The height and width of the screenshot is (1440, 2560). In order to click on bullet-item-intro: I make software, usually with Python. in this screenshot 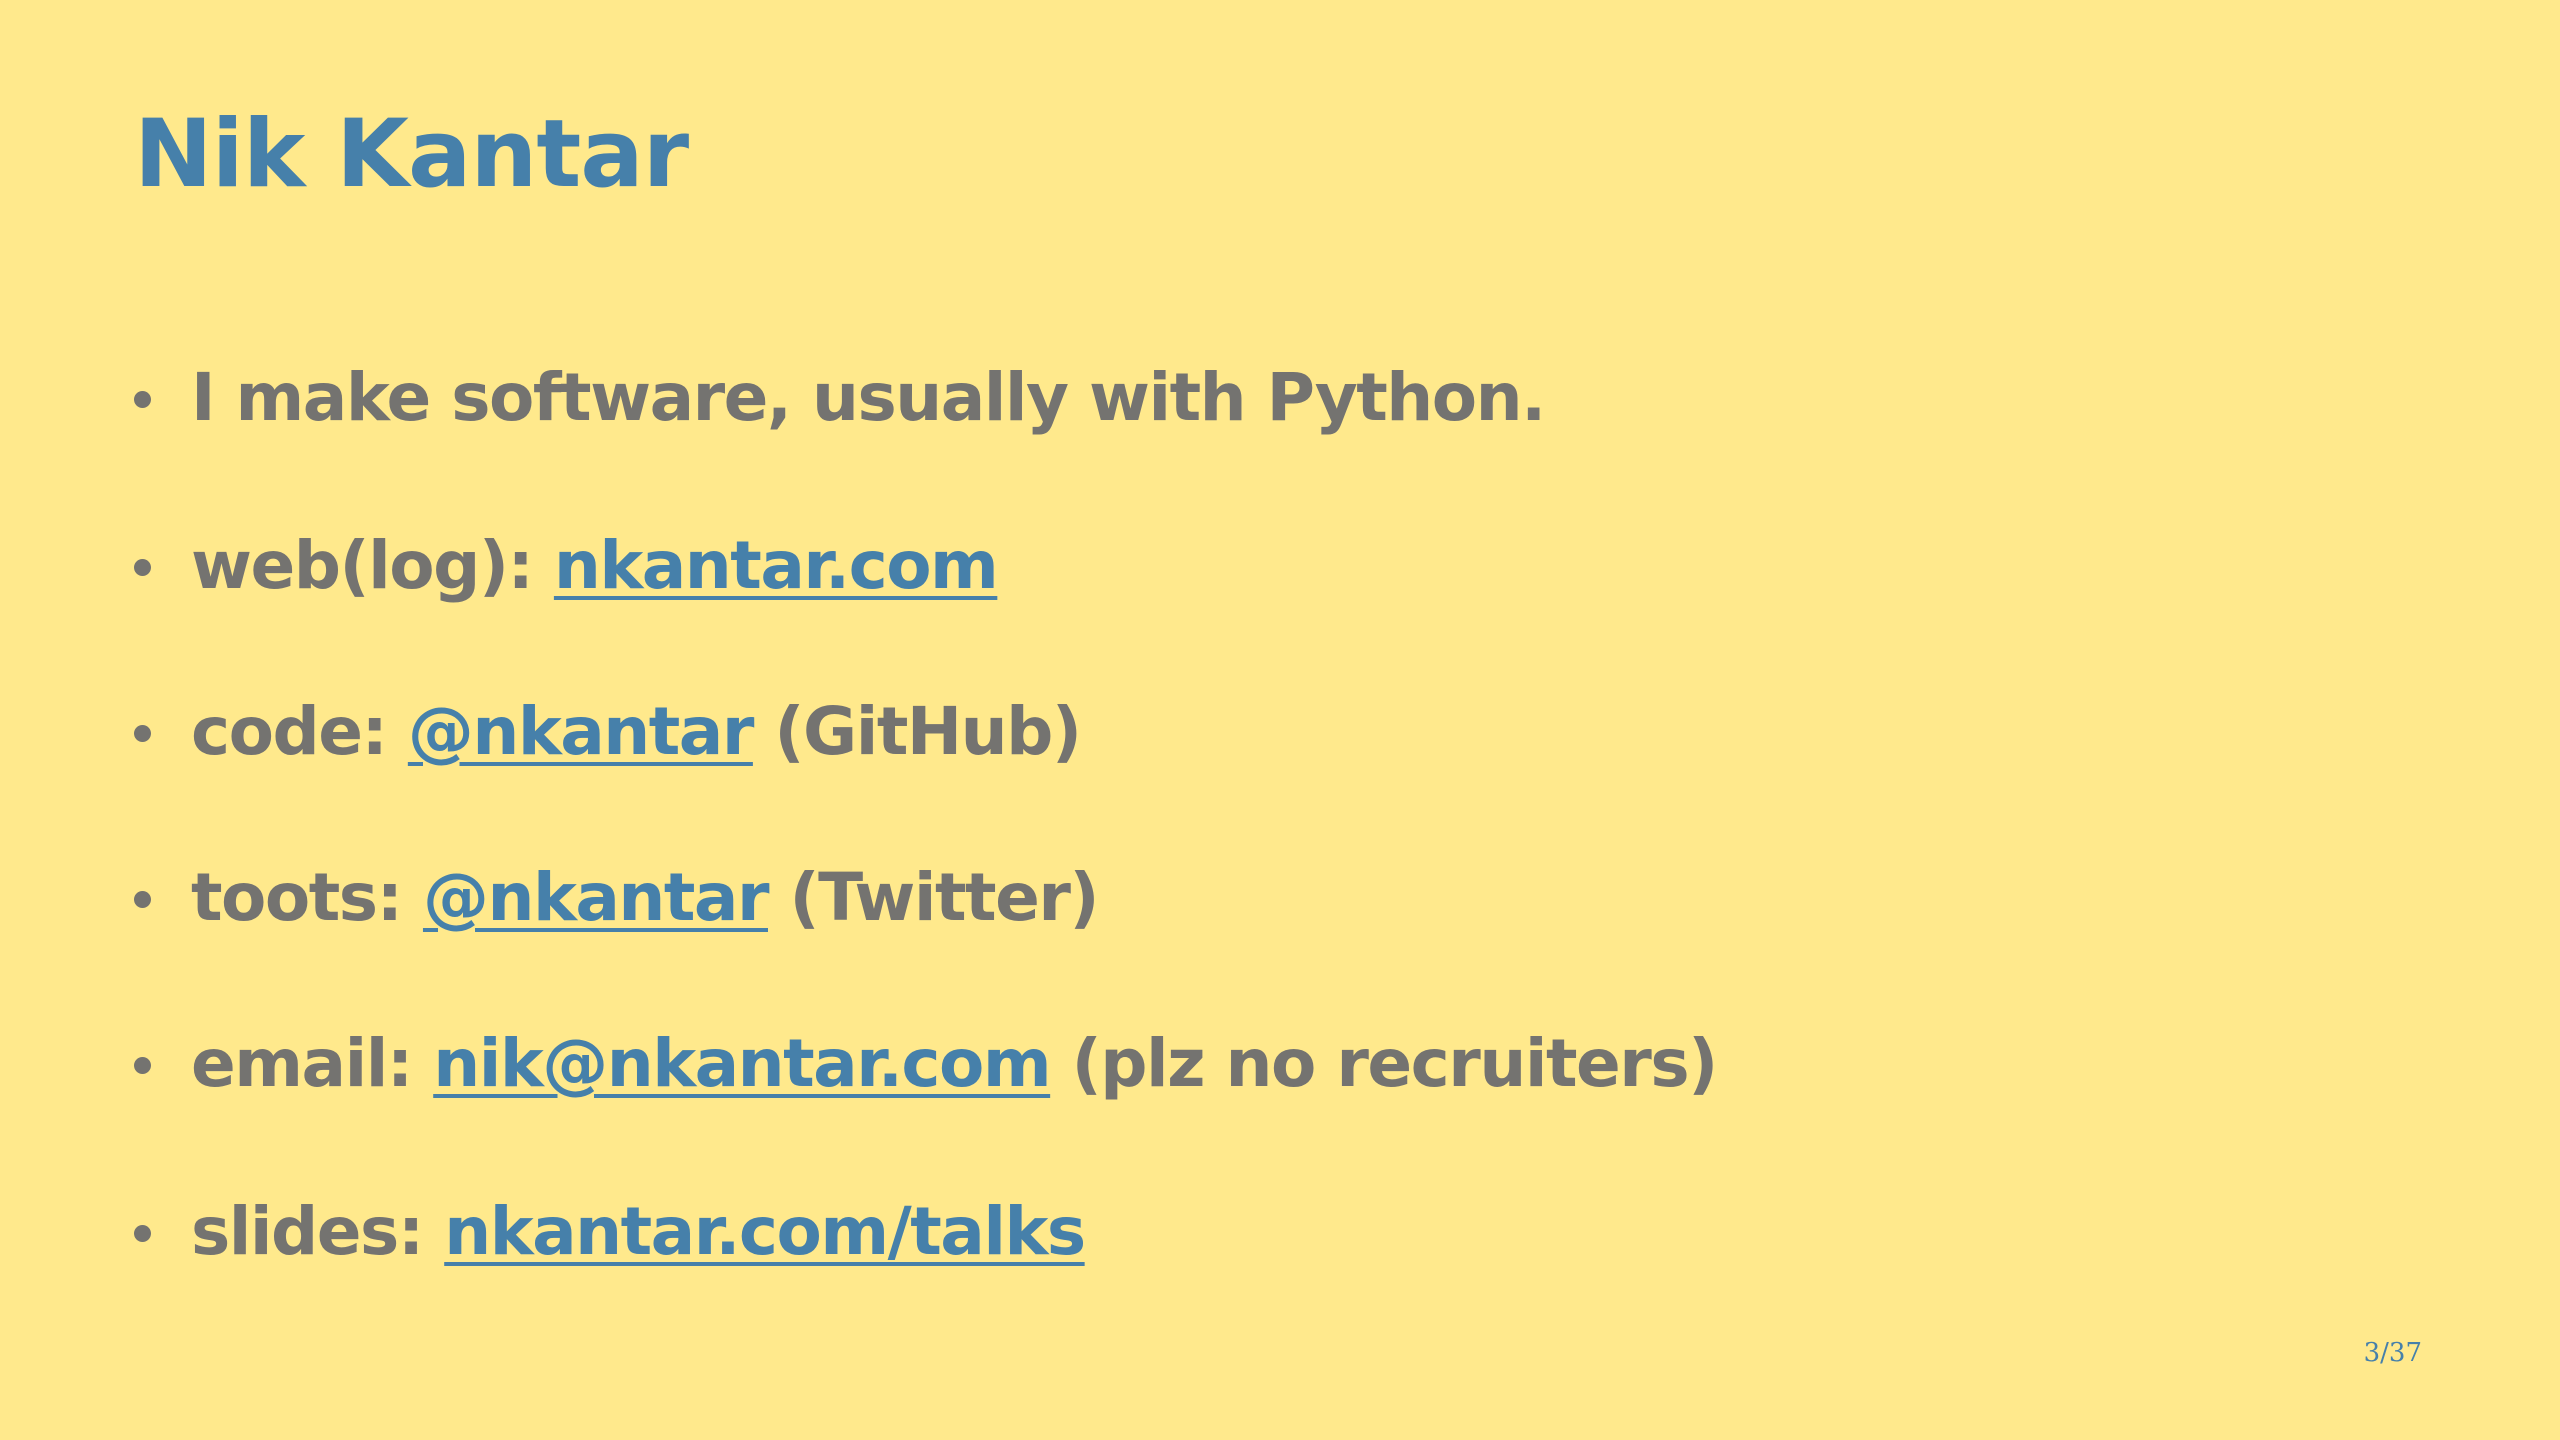, I will do `click(840, 397)`.